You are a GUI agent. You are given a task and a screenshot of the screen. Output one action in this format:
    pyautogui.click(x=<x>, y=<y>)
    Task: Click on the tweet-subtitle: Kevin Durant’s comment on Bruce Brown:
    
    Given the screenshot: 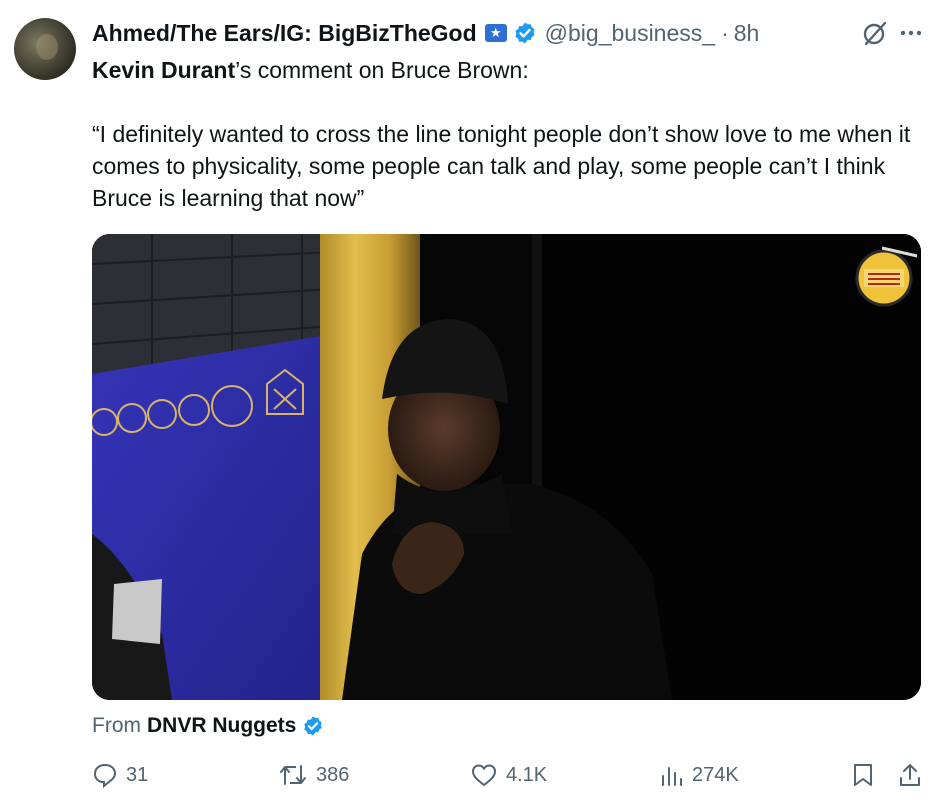 What is the action you would take?
    pyautogui.click(x=310, y=70)
    